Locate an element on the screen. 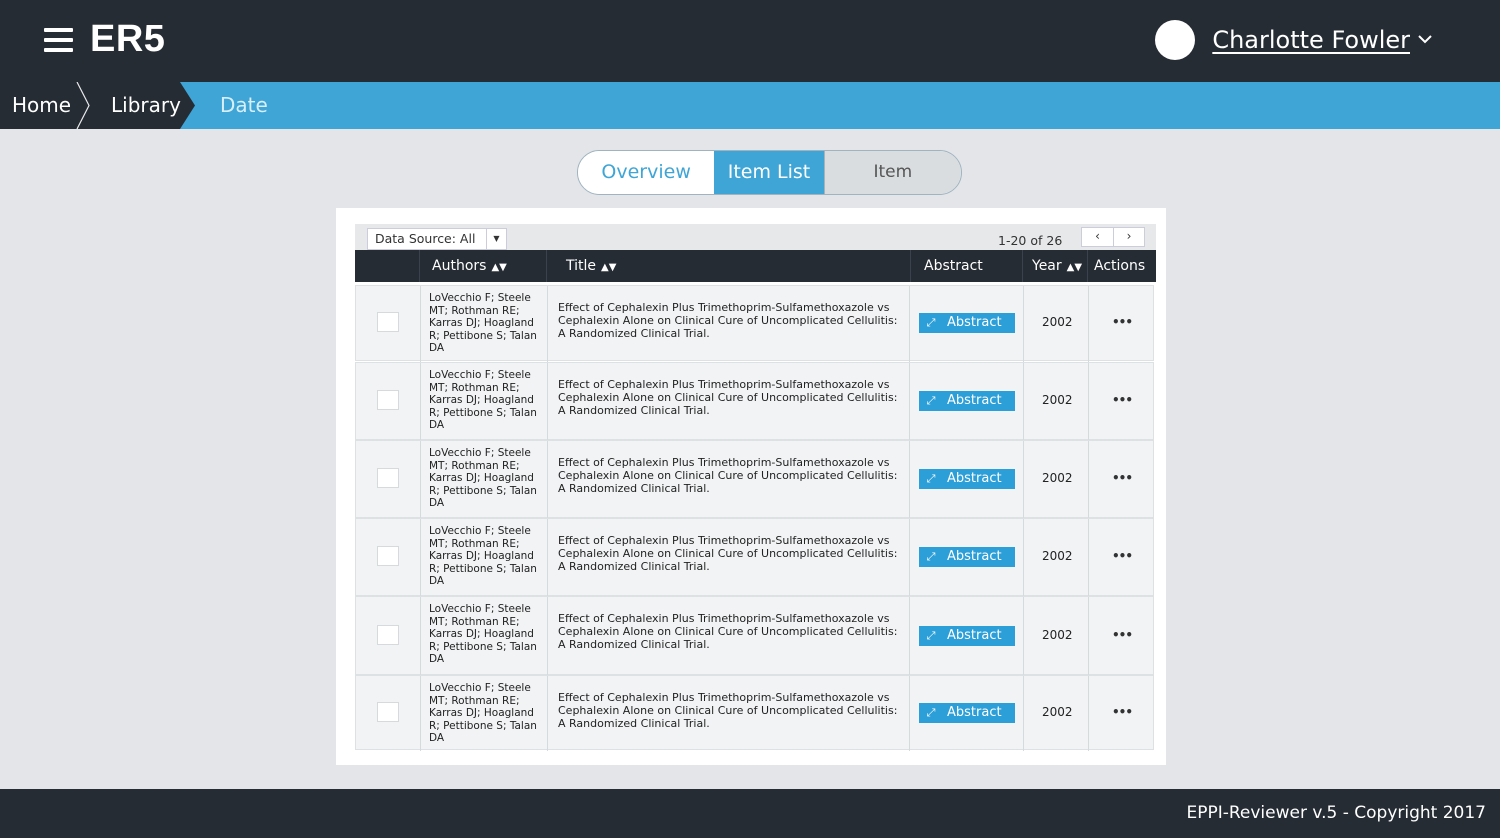  top-bar: ER5 Charlotte Fowler is located at coordinates (750, 41).